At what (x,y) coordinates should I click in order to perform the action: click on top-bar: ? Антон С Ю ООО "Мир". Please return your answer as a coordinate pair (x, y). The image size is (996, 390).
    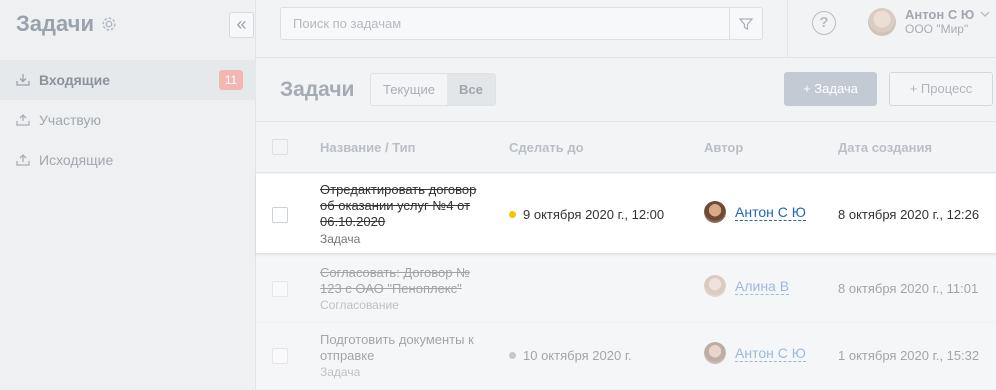
    Looking at the image, I should click on (626, 29).